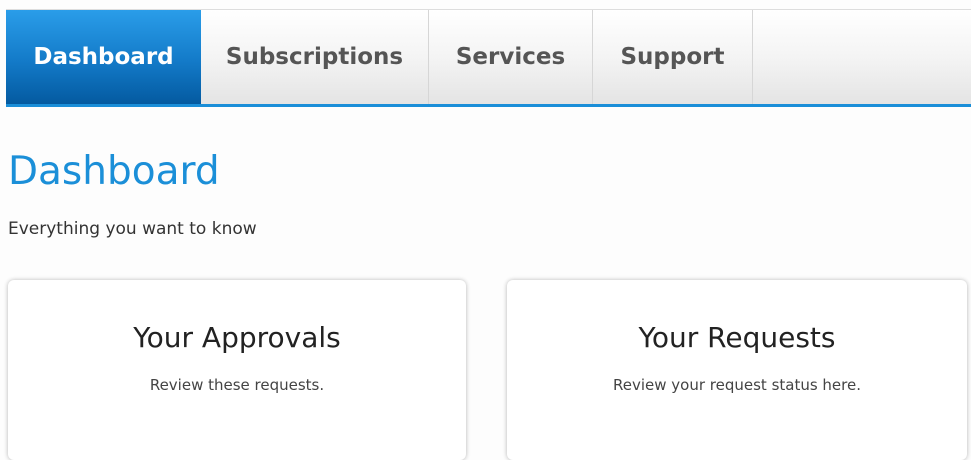 This screenshot has width=971, height=460. What do you see at coordinates (673, 57) in the screenshot?
I see `tab-support: Support` at bounding box center [673, 57].